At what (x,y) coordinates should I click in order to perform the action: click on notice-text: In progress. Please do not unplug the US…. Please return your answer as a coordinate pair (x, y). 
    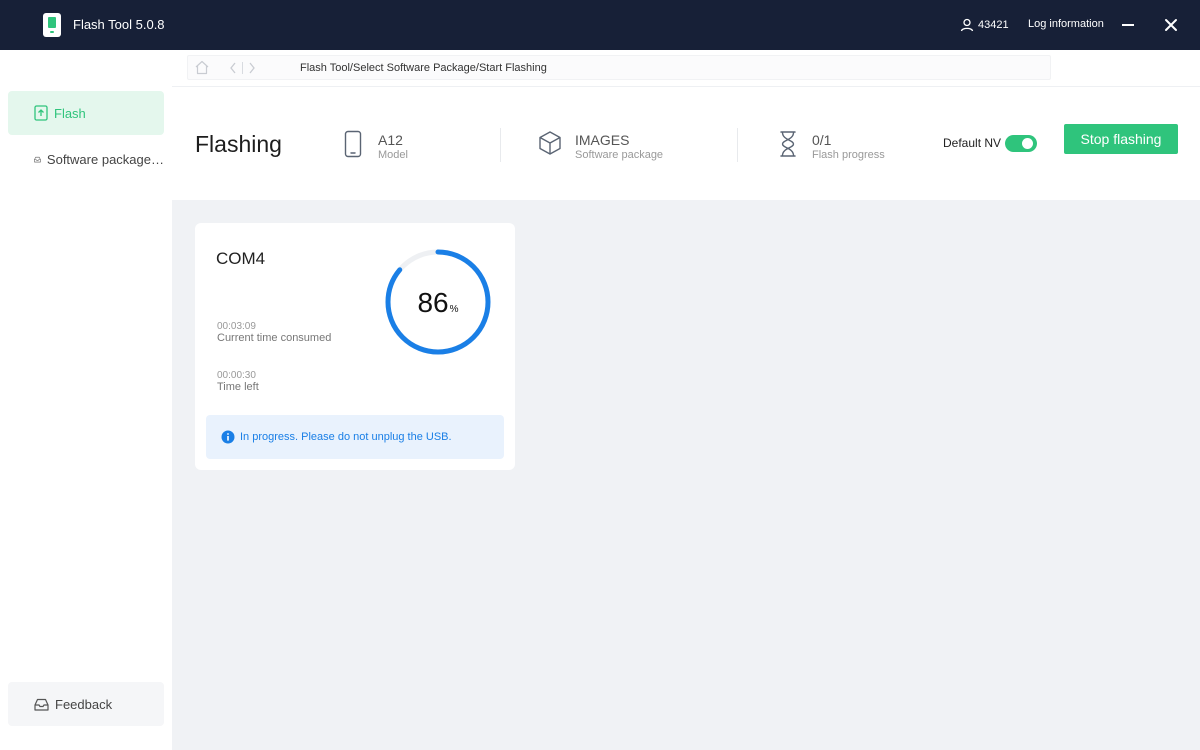
    Looking at the image, I should click on (346, 437).